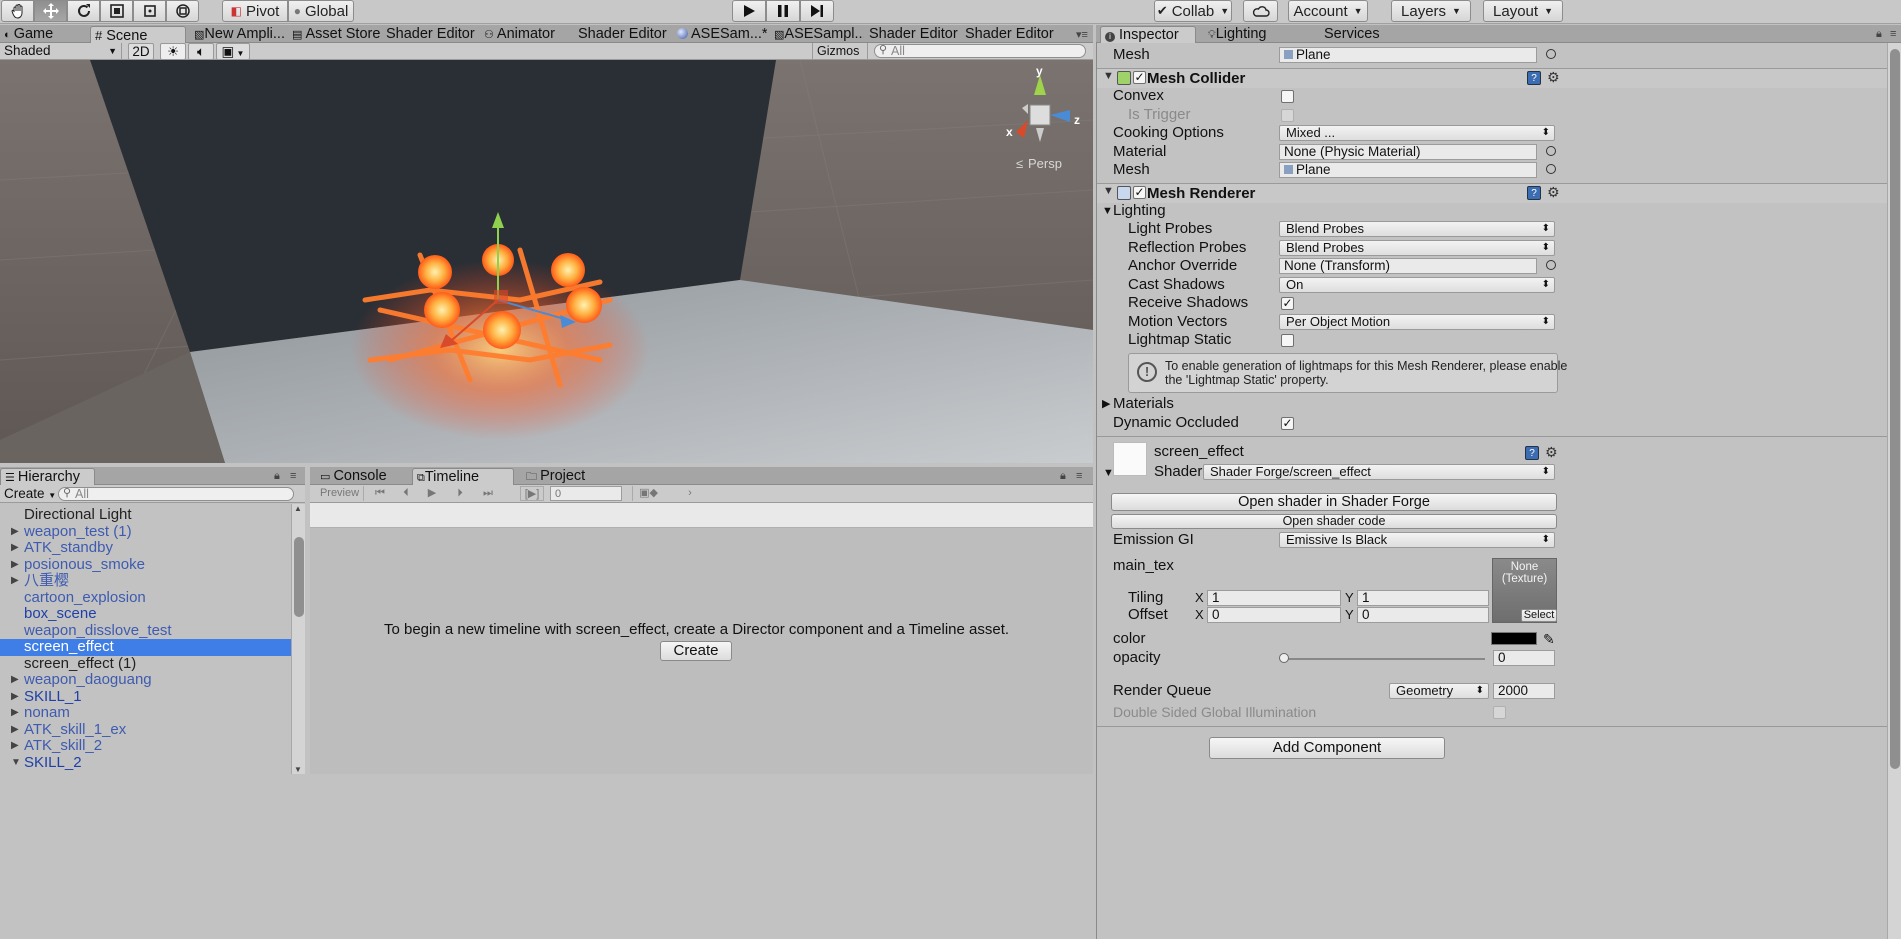 This screenshot has width=1901, height=939. I want to click on hierarchy-item: ▶ ATK_skill_1_ex, so click(145, 730).